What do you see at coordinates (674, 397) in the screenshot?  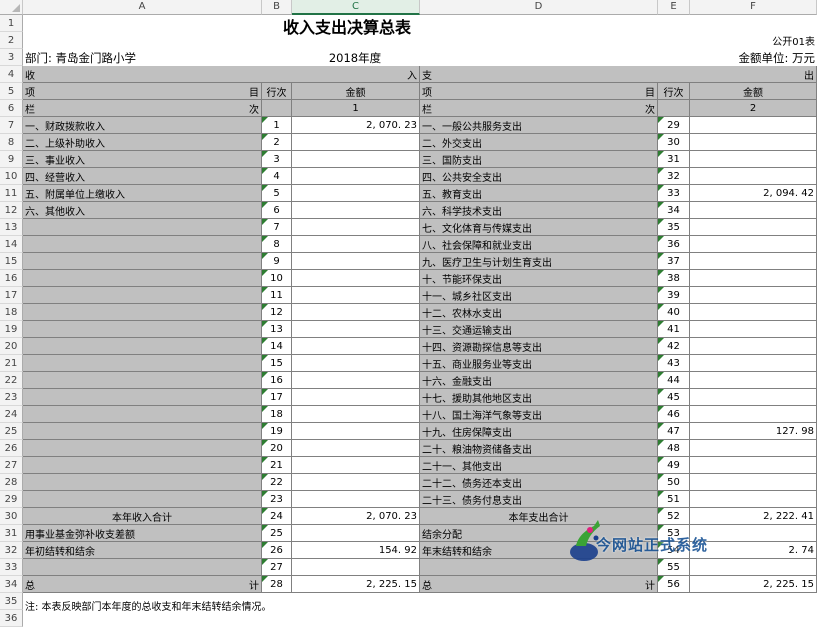 I see `expense-rowno-cell: 45` at bounding box center [674, 397].